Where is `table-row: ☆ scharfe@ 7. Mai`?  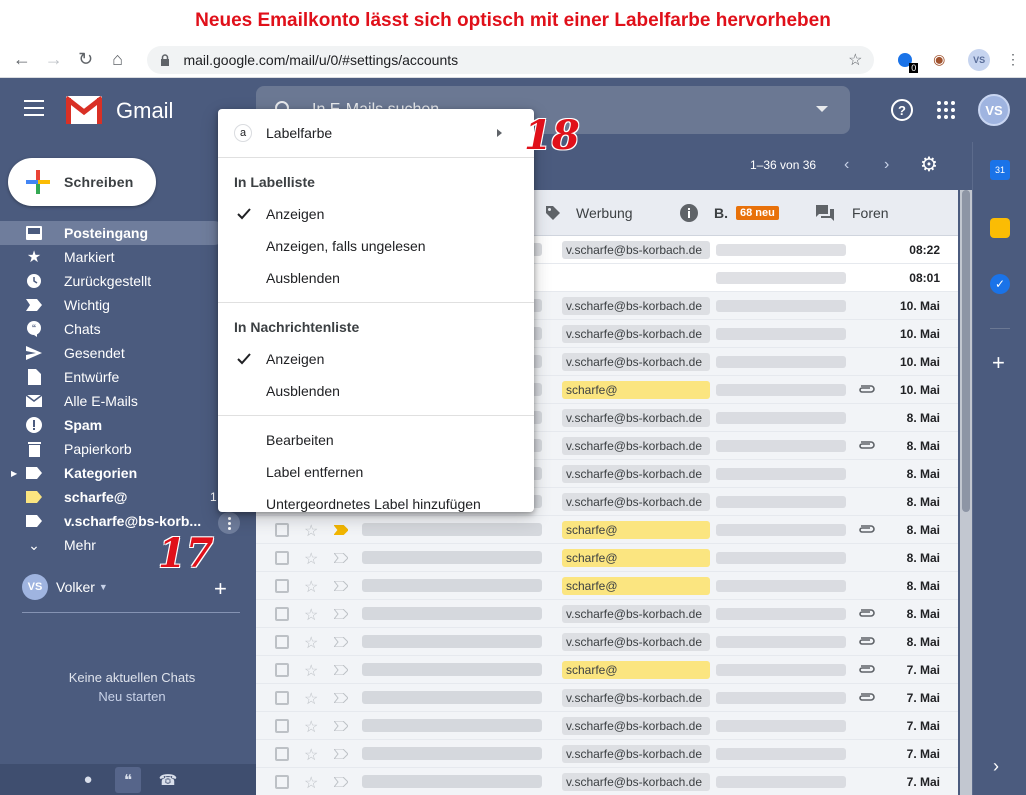 table-row: ☆ scharfe@ 7. Mai is located at coordinates (607, 670).